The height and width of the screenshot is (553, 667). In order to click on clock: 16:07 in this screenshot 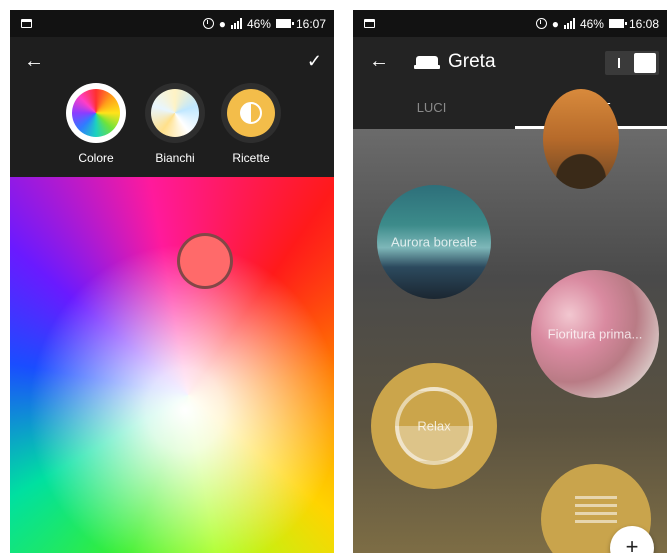, I will do `click(310, 23)`.